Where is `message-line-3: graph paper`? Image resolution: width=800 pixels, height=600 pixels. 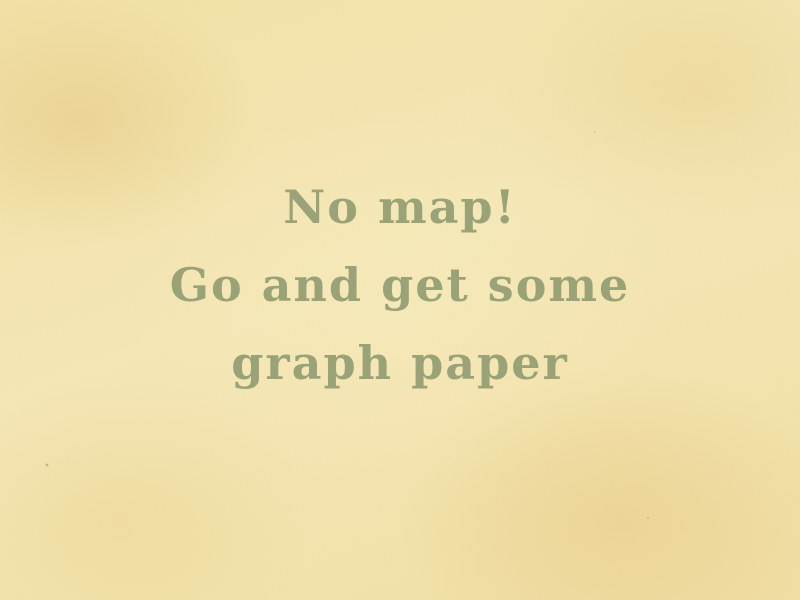 message-line-3: graph paper is located at coordinates (400, 363).